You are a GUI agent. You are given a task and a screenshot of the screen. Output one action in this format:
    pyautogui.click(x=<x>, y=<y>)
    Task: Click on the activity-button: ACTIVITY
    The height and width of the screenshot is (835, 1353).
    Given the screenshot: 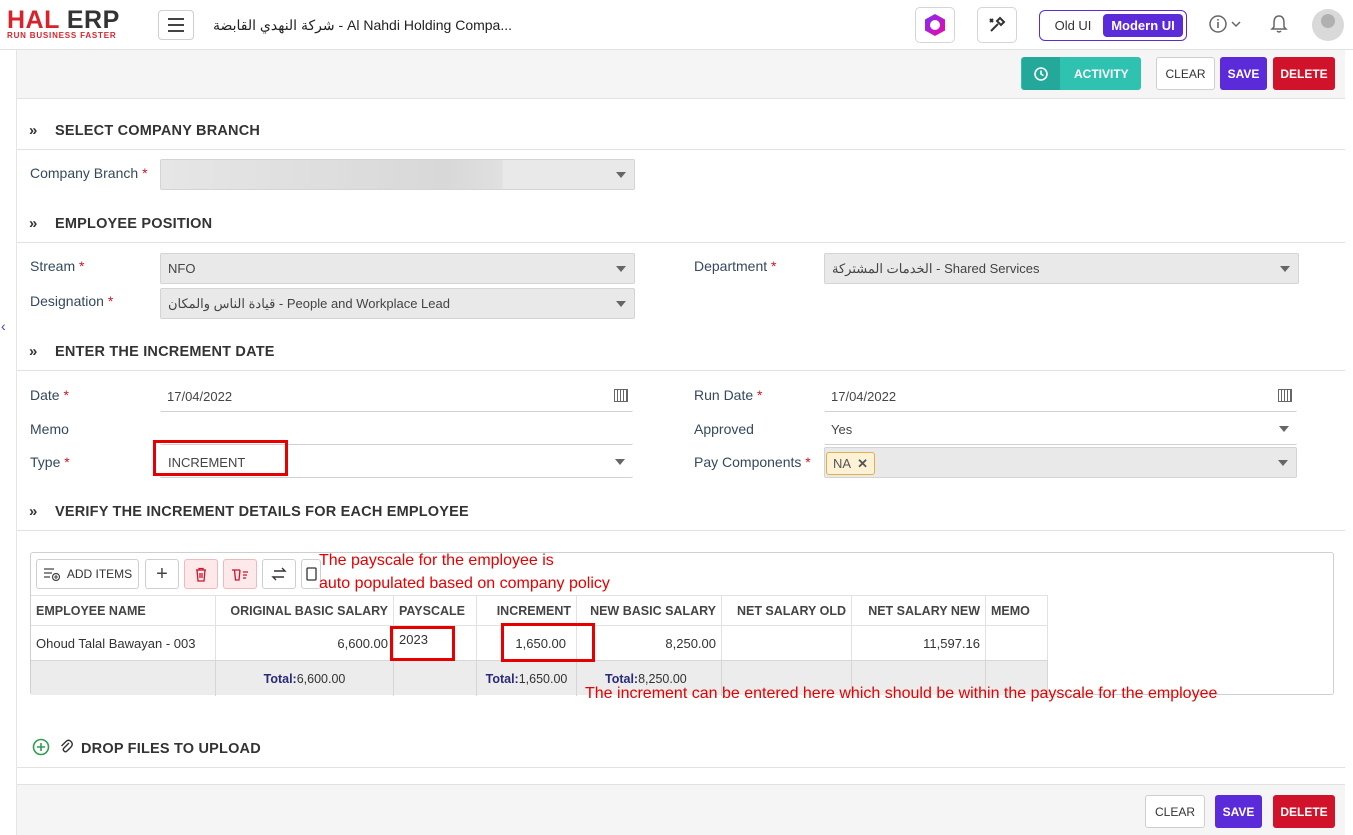 What is the action you would take?
    pyautogui.click(x=1081, y=73)
    